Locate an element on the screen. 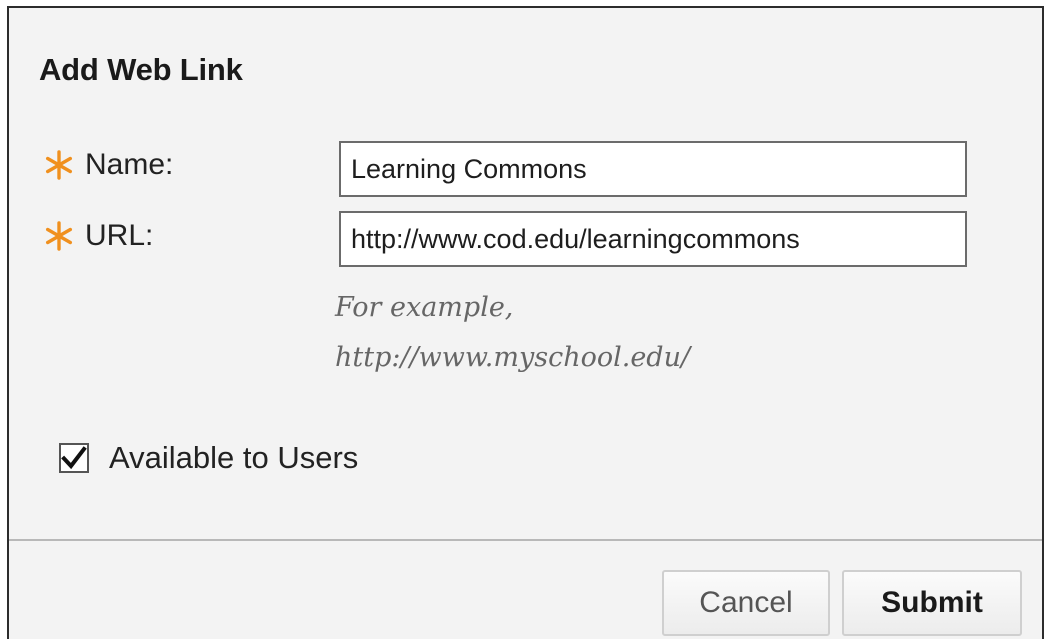 Image resolution: width=1052 pixels, height=639 pixels. available-checkbox-label: Available to Users is located at coordinates (234, 457).